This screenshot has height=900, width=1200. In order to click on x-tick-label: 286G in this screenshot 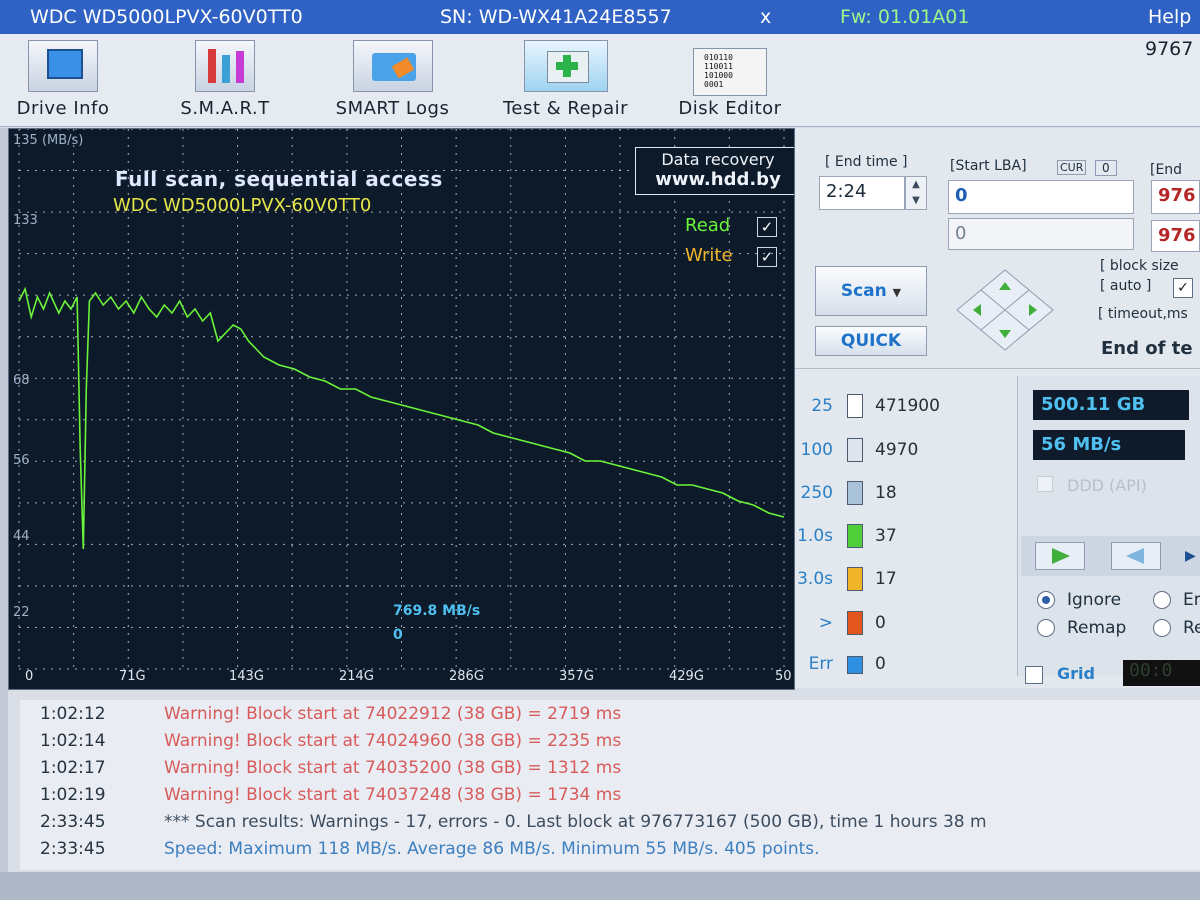, I will do `click(466, 676)`.